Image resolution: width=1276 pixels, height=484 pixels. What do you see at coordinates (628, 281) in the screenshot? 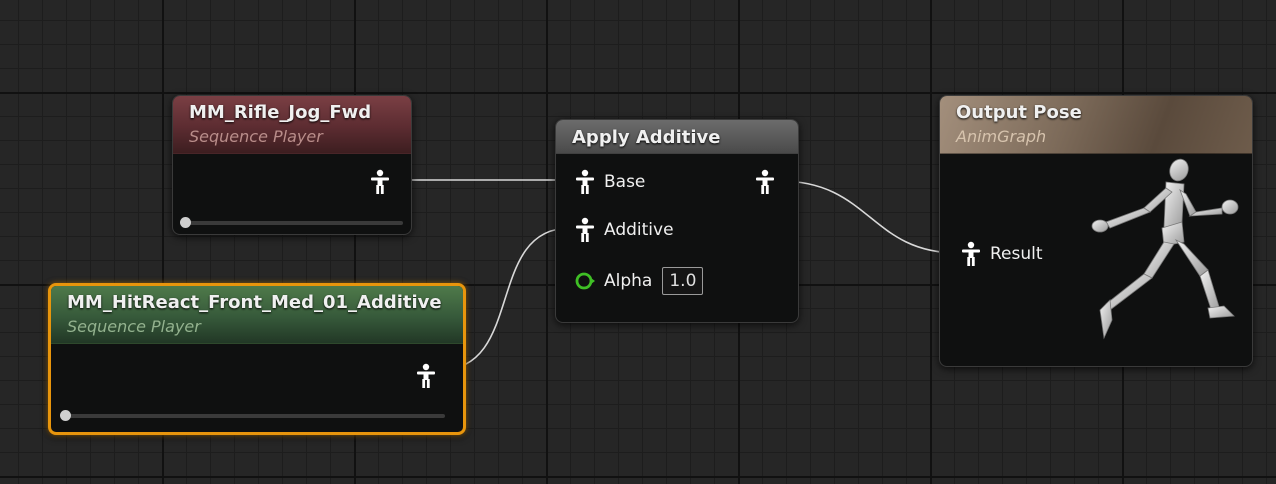
I see `pin-label-alpha: Alpha` at bounding box center [628, 281].